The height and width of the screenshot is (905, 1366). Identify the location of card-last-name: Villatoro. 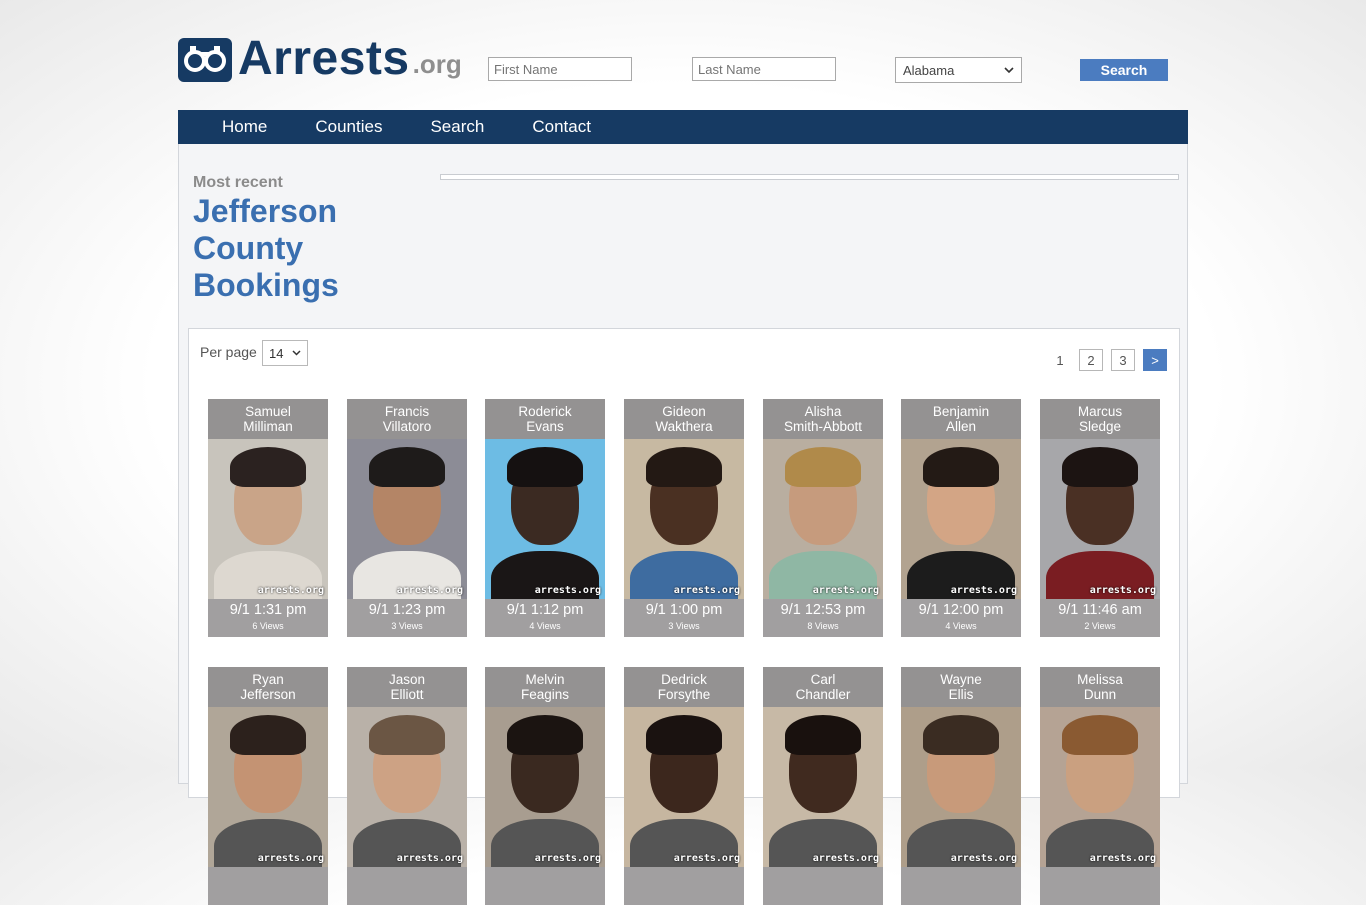
(407, 426).